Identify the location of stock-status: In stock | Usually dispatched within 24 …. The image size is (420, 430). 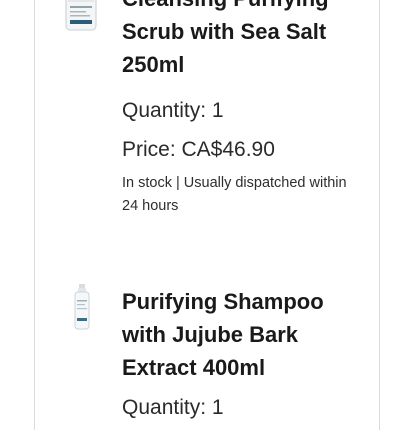
(234, 194).